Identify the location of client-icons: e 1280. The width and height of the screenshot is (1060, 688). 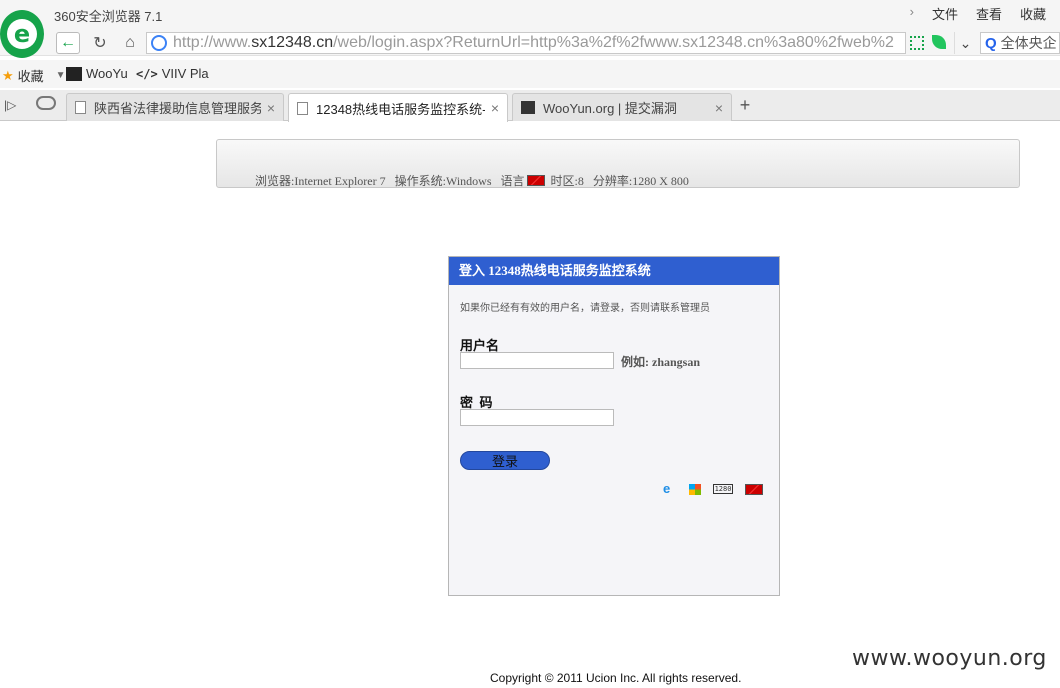
(713, 488).